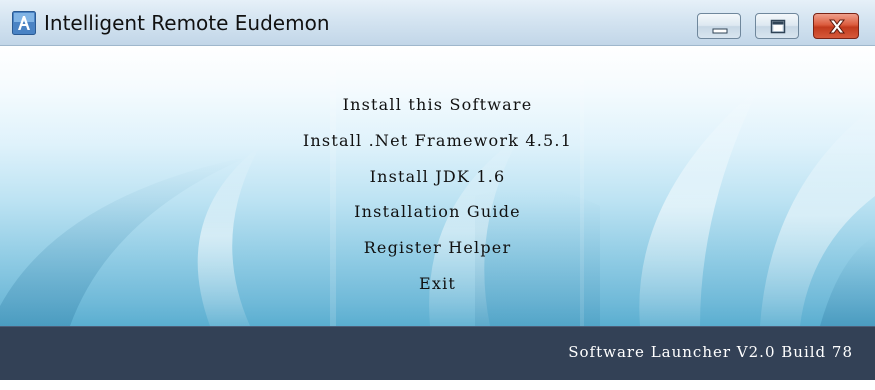 Image resolution: width=875 pixels, height=390 pixels. Describe the element at coordinates (710, 352) in the screenshot. I see `version-label: Software Launcher V2.0 Build 78` at that location.